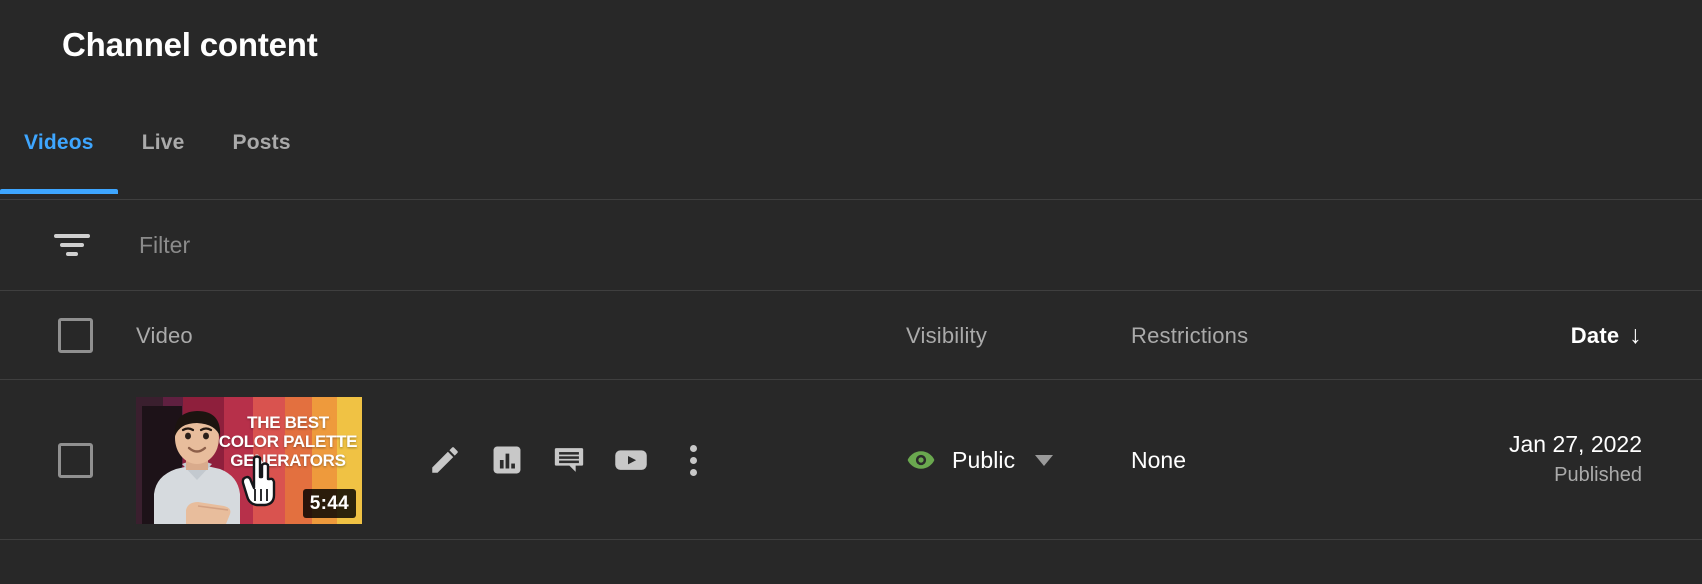 The width and height of the screenshot is (1702, 584). I want to click on analytics-icon, so click(507, 460).